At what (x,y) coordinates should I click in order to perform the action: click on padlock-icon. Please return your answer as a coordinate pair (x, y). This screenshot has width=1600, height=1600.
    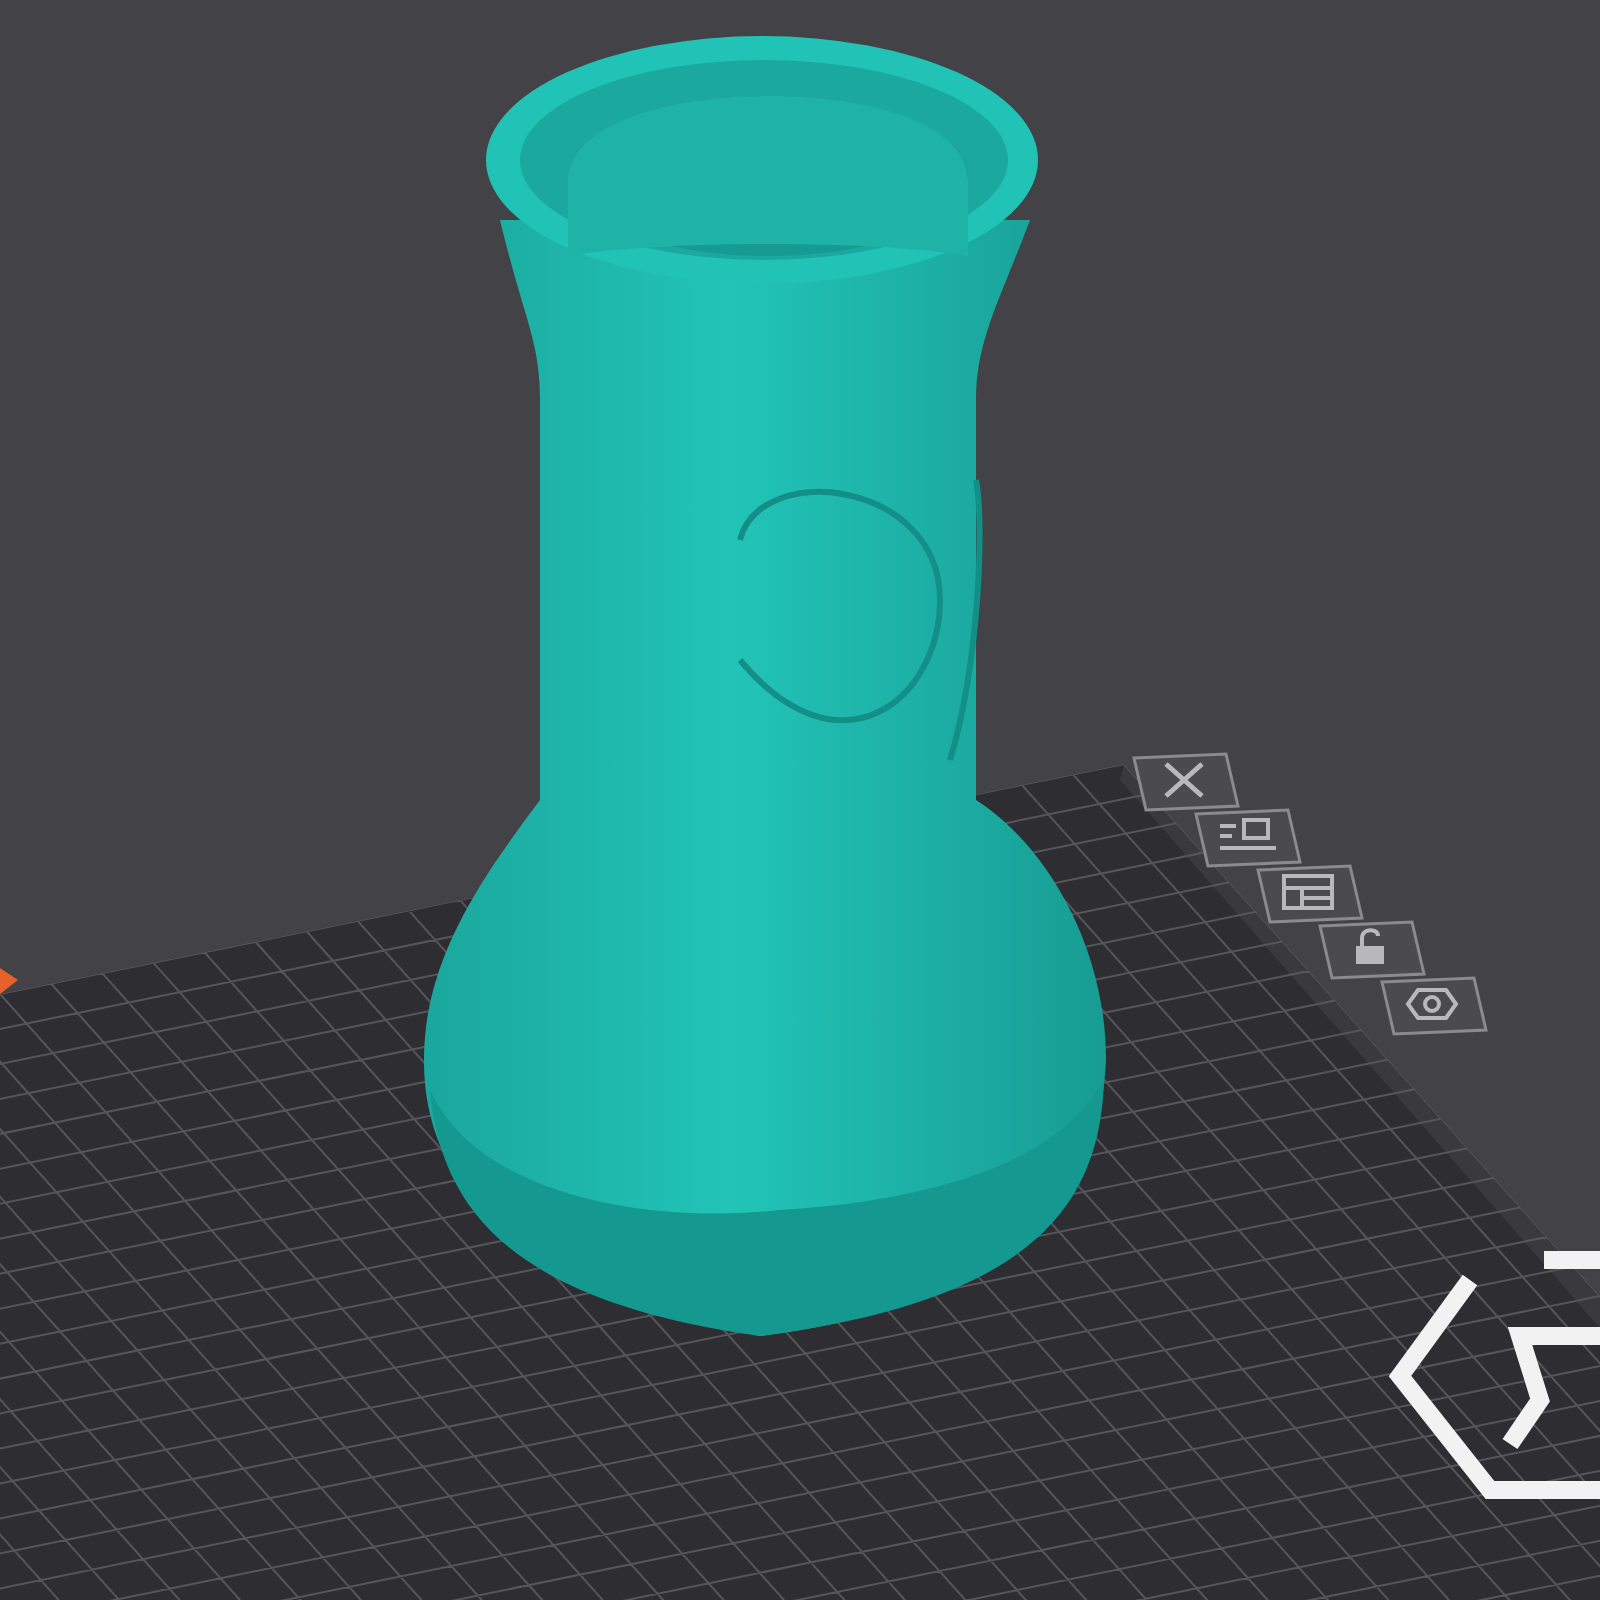
    Looking at the image, I should click on (1372, 950).